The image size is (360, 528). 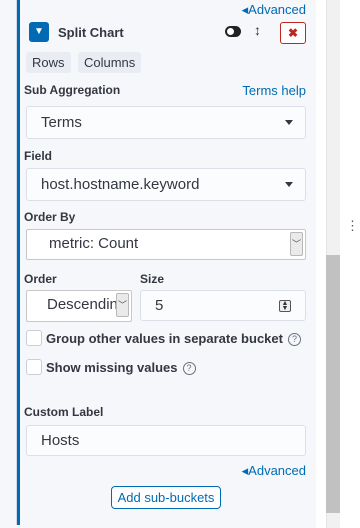 I want to click on advanced-toggle-top: ◂Advanced, so click(x=165, y=10).